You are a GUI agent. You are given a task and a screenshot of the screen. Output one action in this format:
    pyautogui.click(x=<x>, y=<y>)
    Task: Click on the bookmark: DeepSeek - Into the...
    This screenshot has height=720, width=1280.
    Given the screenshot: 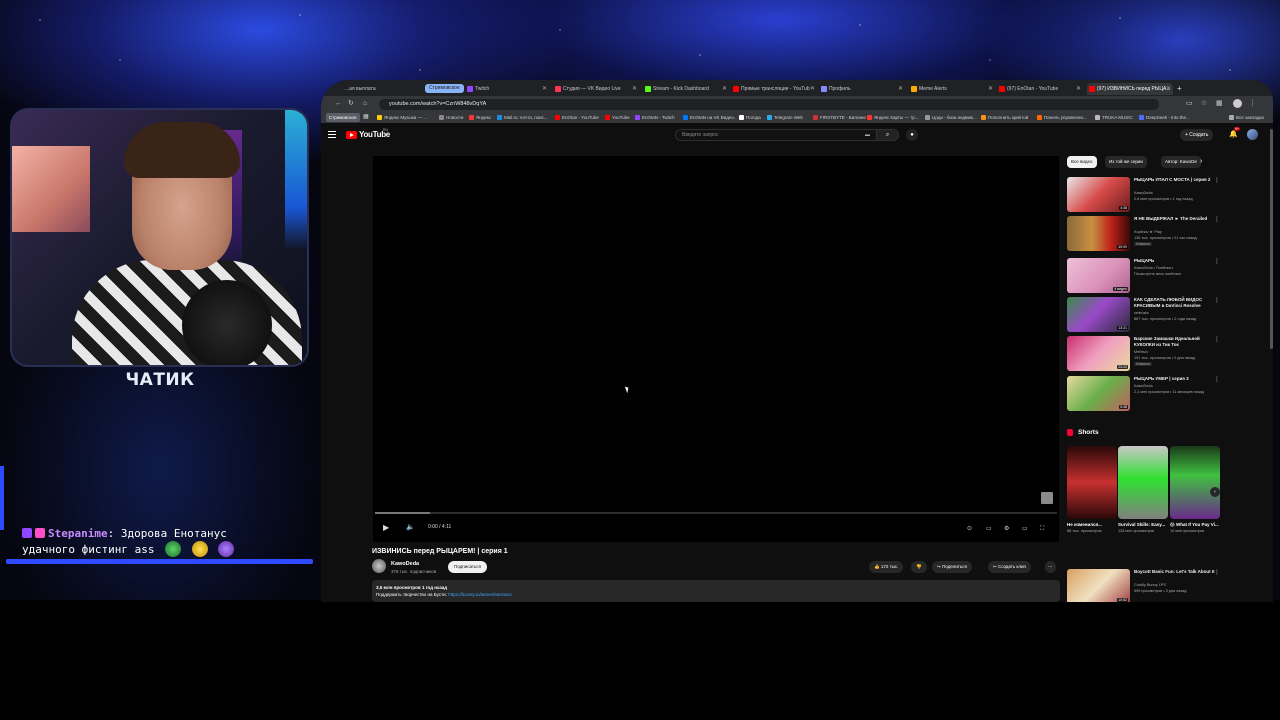 What is the action you would take?
    pyautogui.click(x=1164, y=117)
    